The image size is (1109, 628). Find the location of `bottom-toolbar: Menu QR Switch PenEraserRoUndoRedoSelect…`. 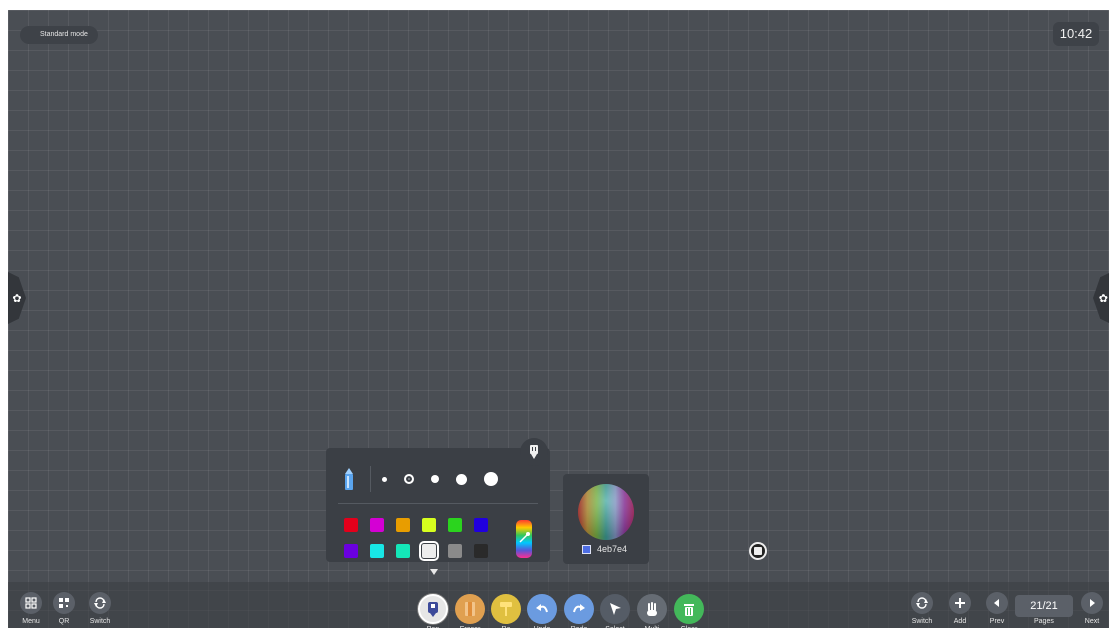

bottom-toolbar: Menu QR Switch PenEraserRoUndoRedoSelect… is located at coordinates (558, 605).